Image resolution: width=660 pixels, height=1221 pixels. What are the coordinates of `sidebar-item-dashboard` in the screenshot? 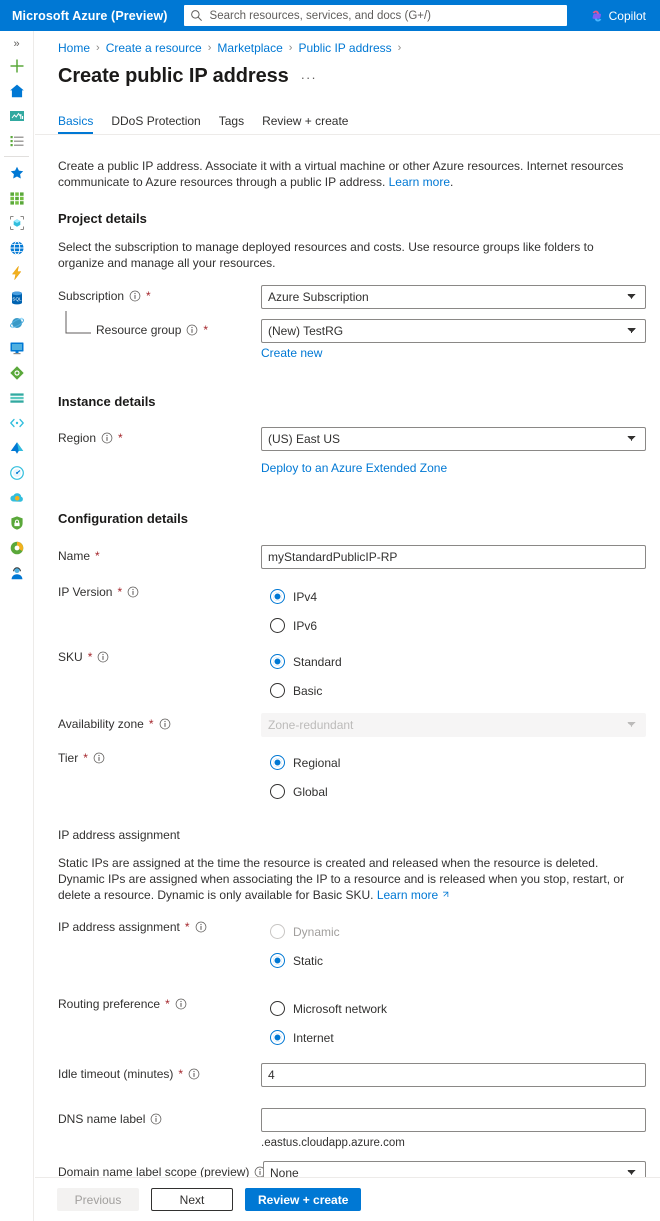 It's located at (16, 115).